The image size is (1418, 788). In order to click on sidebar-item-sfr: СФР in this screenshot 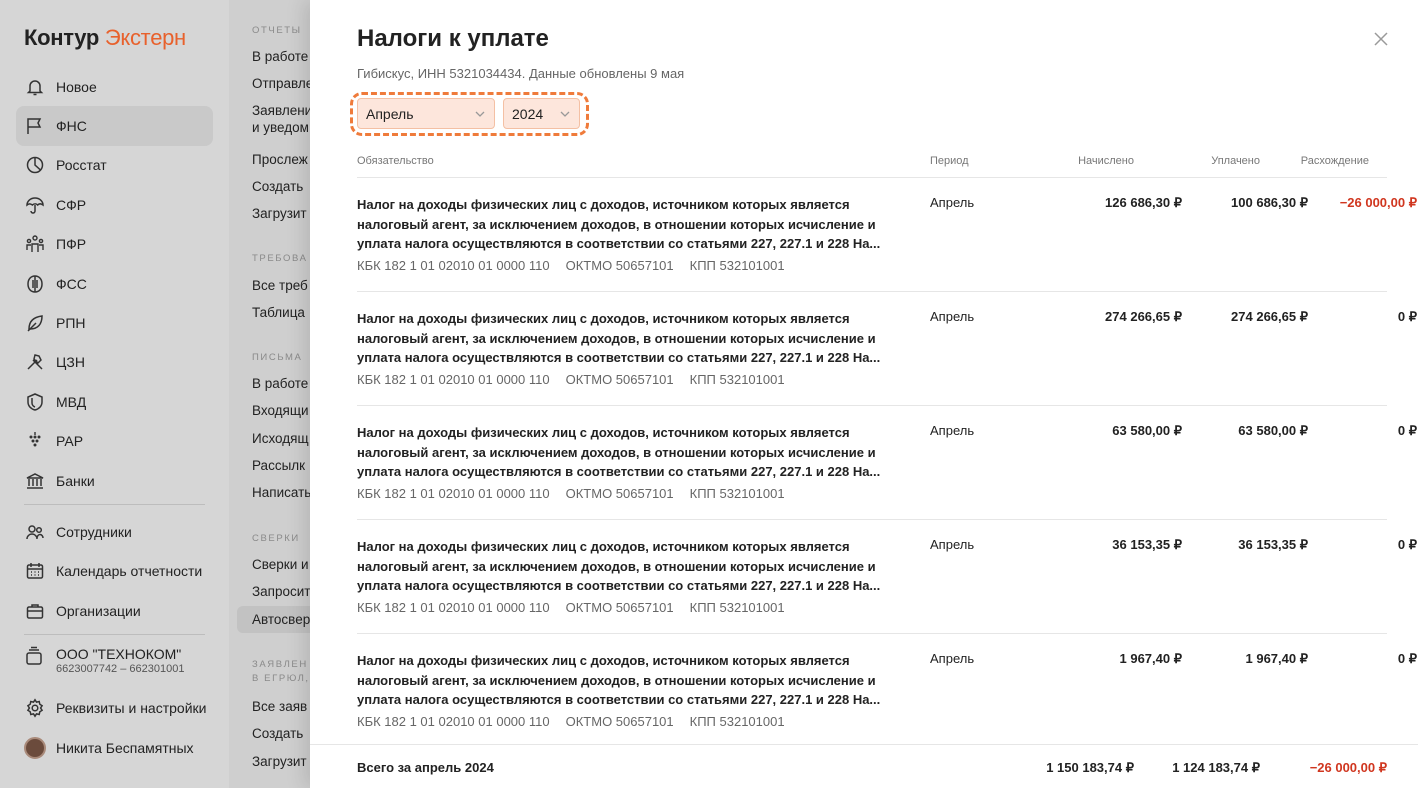, I will do `click(114, 204)`.